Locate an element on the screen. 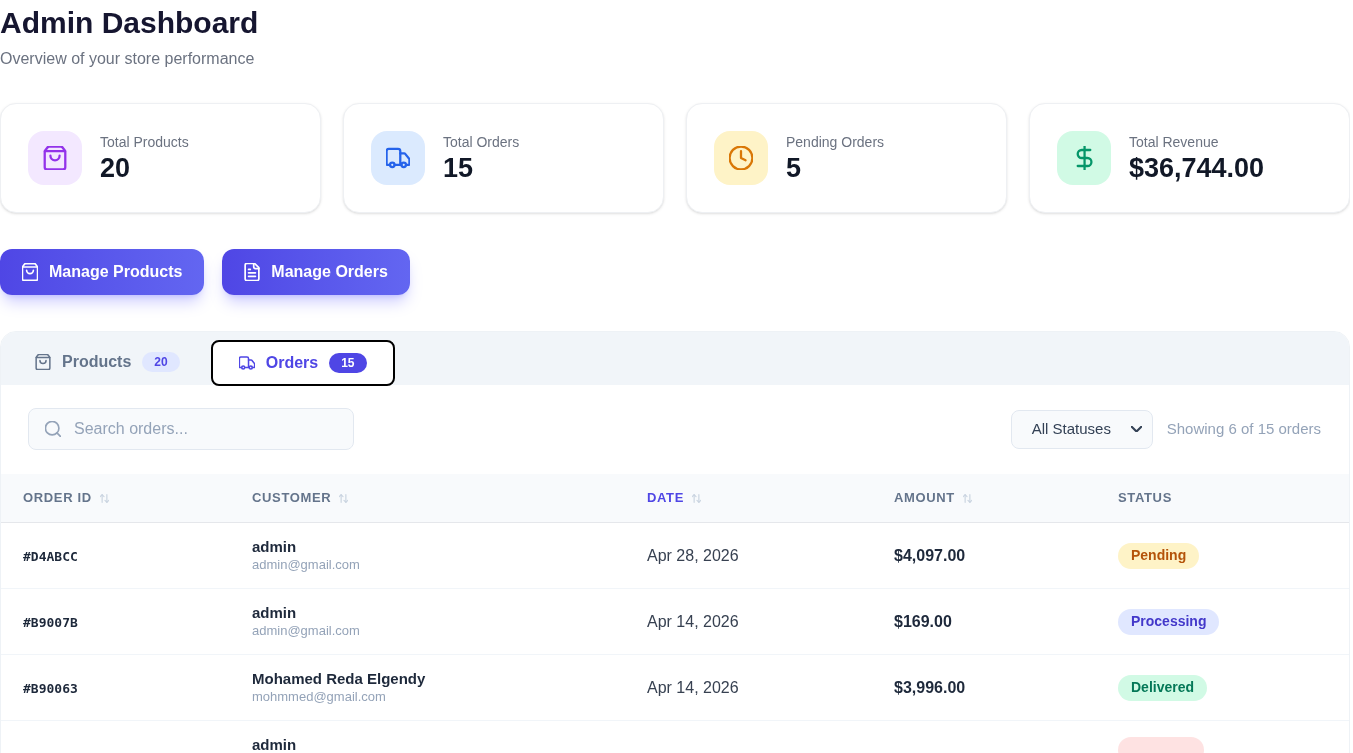 The width and height of the screenshot is (1353, 753). page-title: Admin Dashboard is located at coordinates (129, 23).